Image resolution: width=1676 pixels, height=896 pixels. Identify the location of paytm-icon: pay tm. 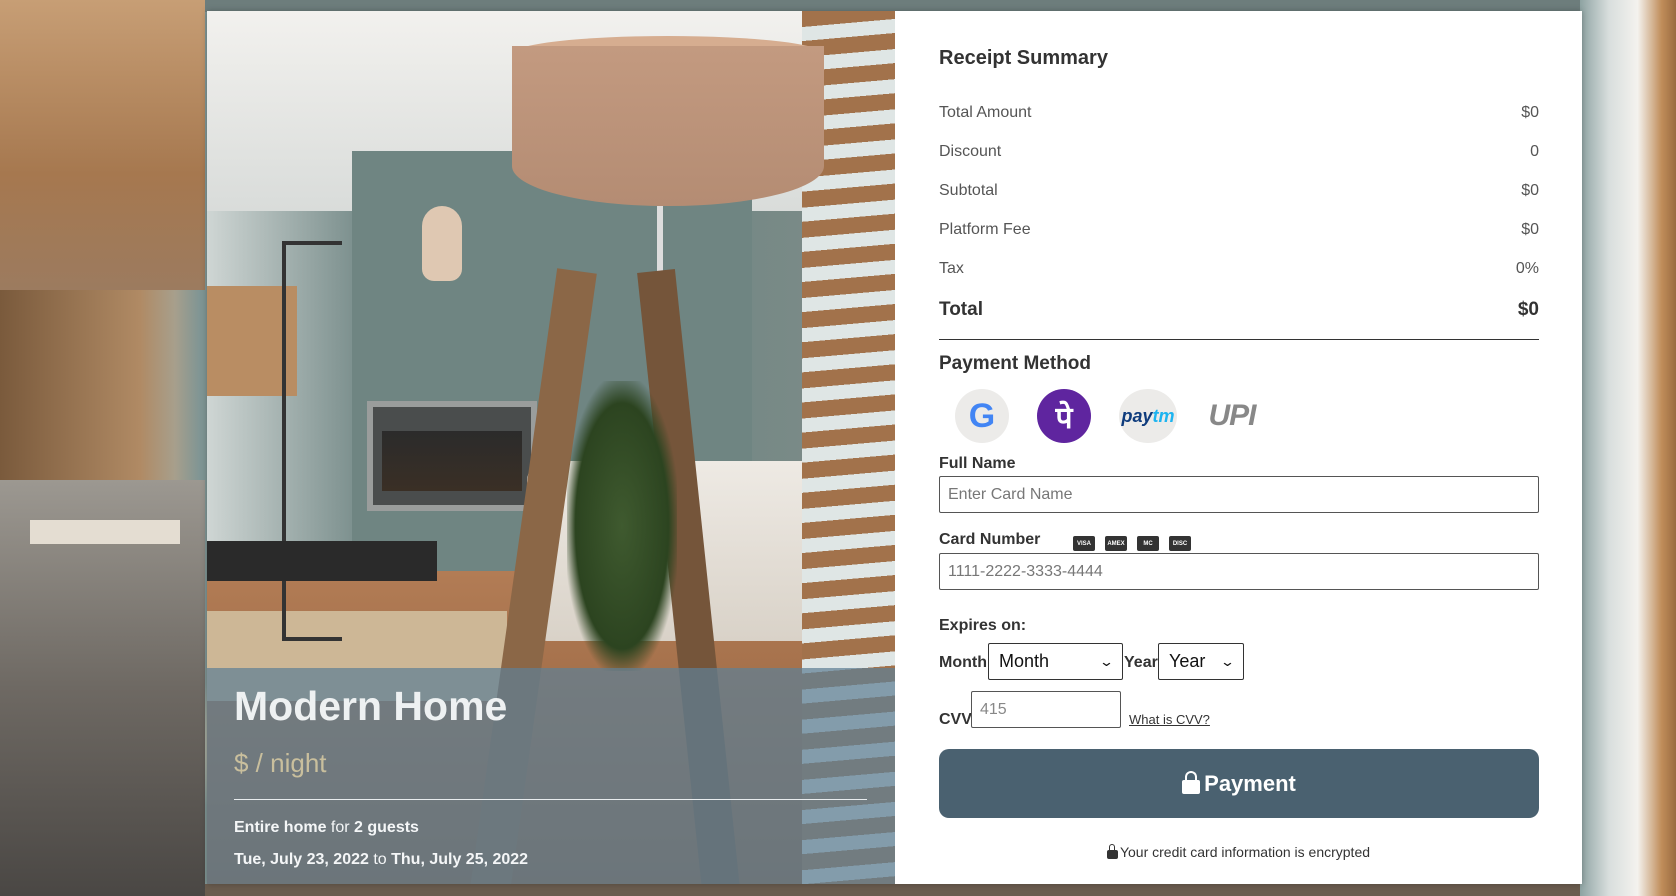
(1148, 416).